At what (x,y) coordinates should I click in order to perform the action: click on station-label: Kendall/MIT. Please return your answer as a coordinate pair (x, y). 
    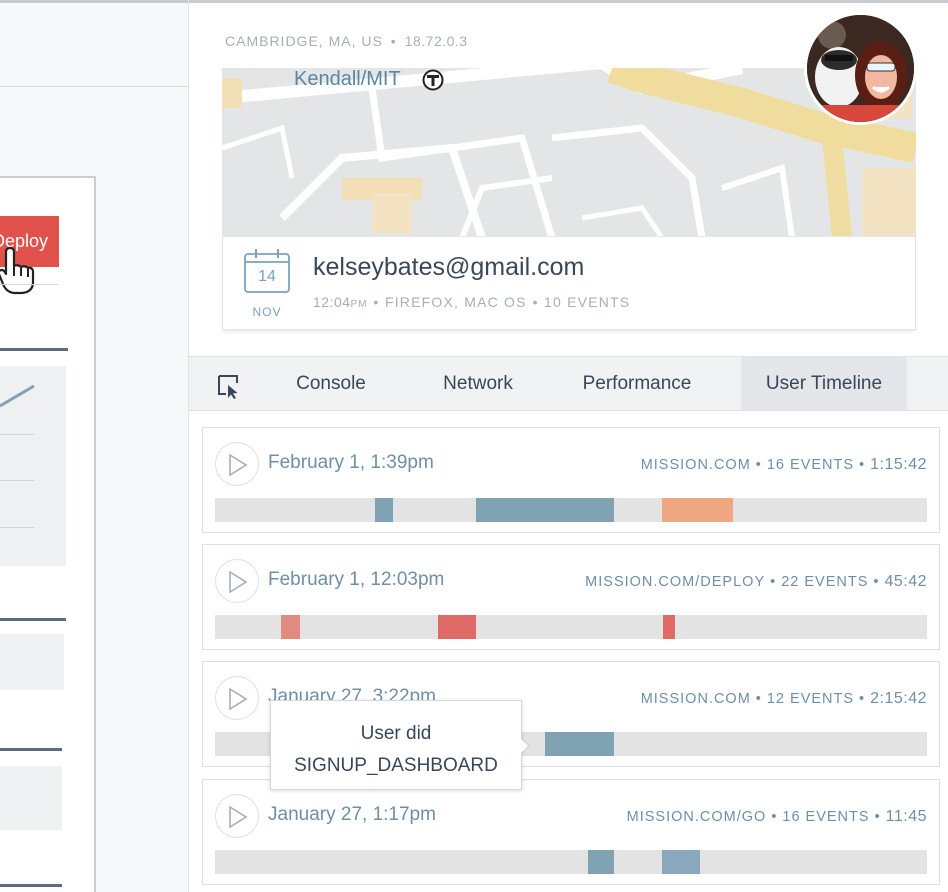
    Looking at the image, I should click on (347, 79).